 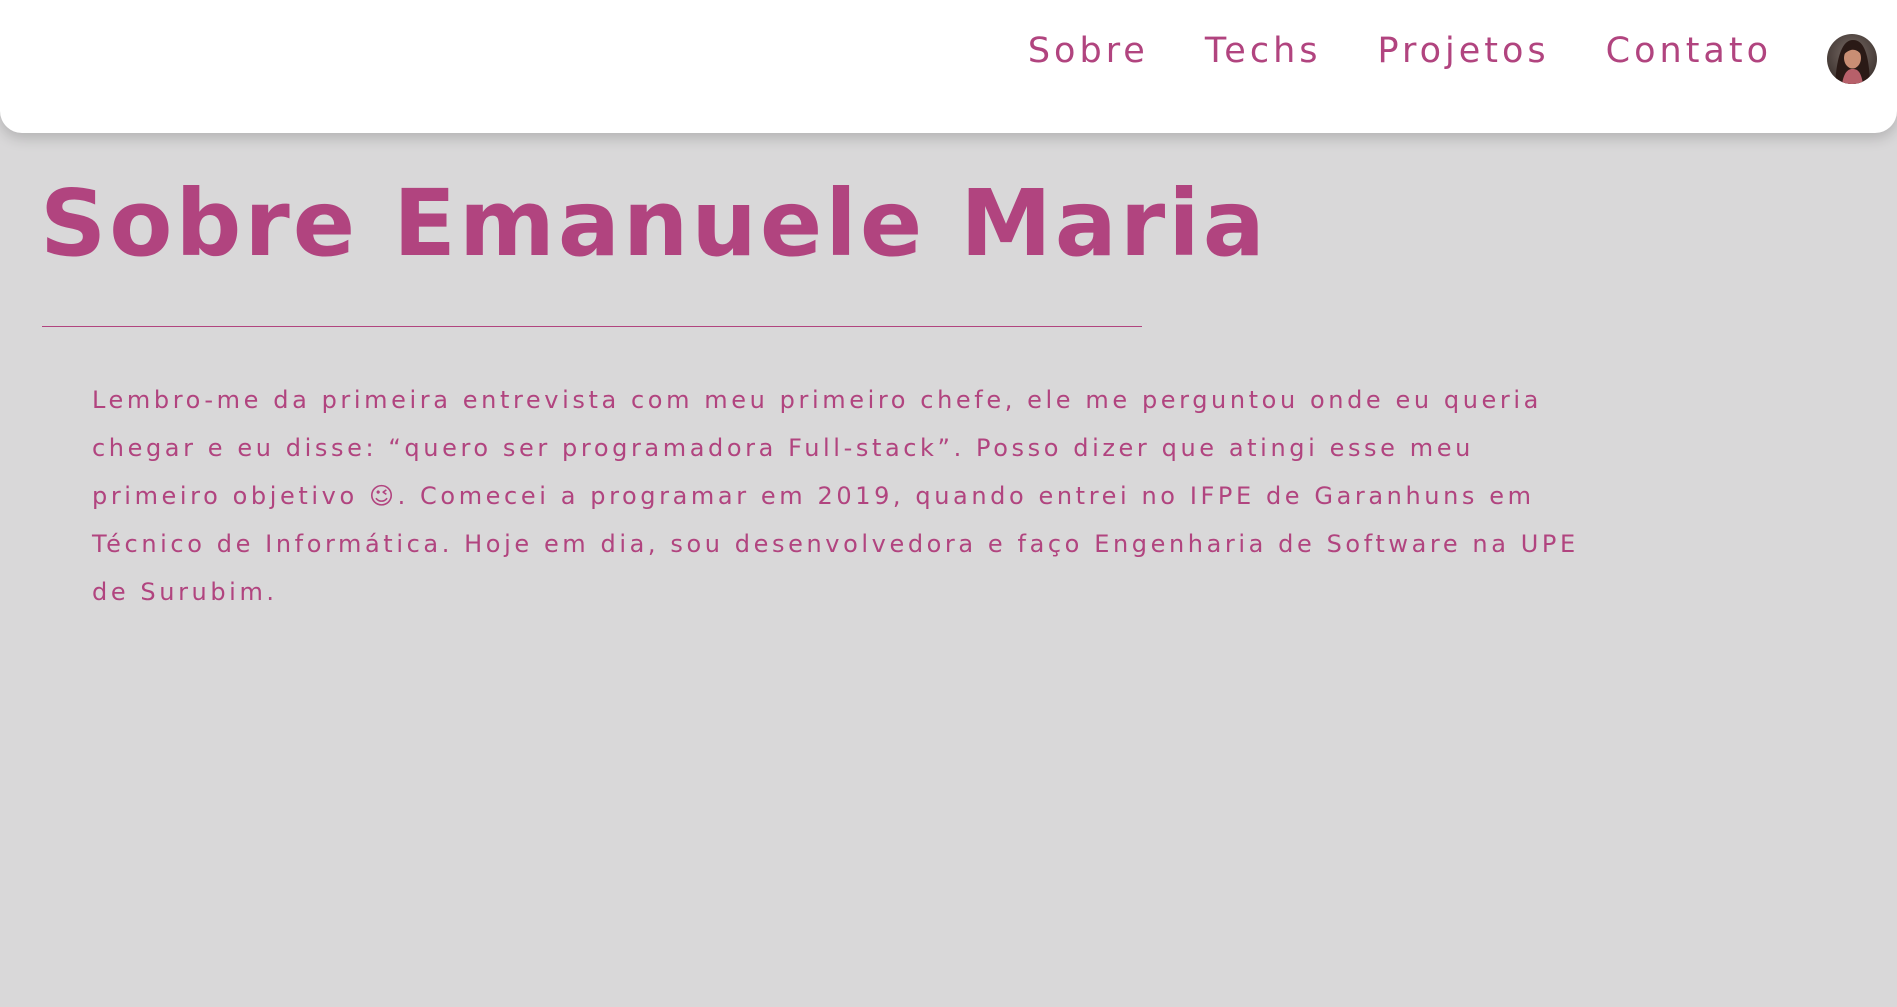 I want to click on profile-photo-icon, so click(x=1852, y=59).